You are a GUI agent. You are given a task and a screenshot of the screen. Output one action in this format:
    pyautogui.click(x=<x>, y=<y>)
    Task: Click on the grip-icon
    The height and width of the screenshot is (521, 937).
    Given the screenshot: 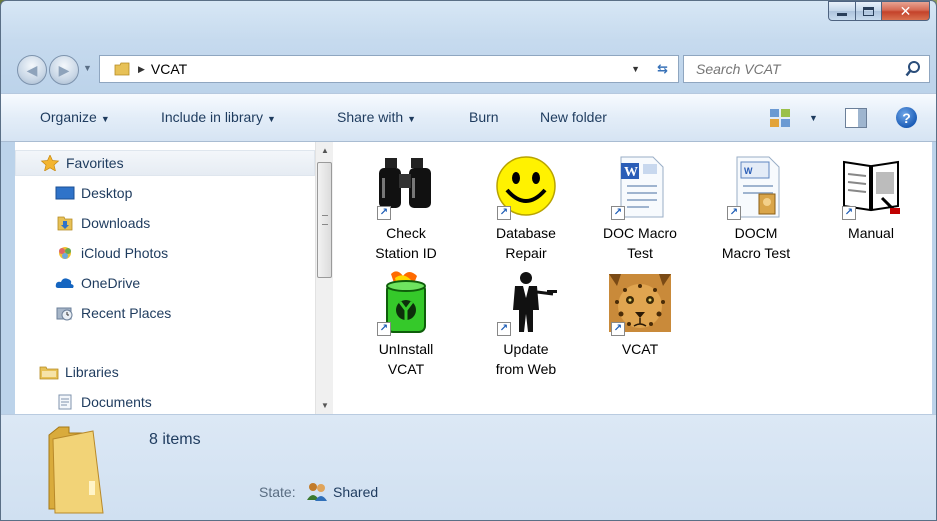 What is the action you would take?
    pyautogui.click(x=325, y=220)
    